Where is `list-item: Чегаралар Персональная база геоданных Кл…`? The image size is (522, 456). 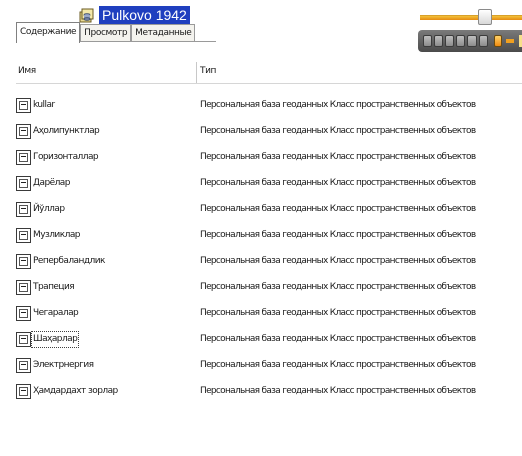 list-item: Чегаралар Персональная база геоданных Кл… is located at coordinates (269, 315).